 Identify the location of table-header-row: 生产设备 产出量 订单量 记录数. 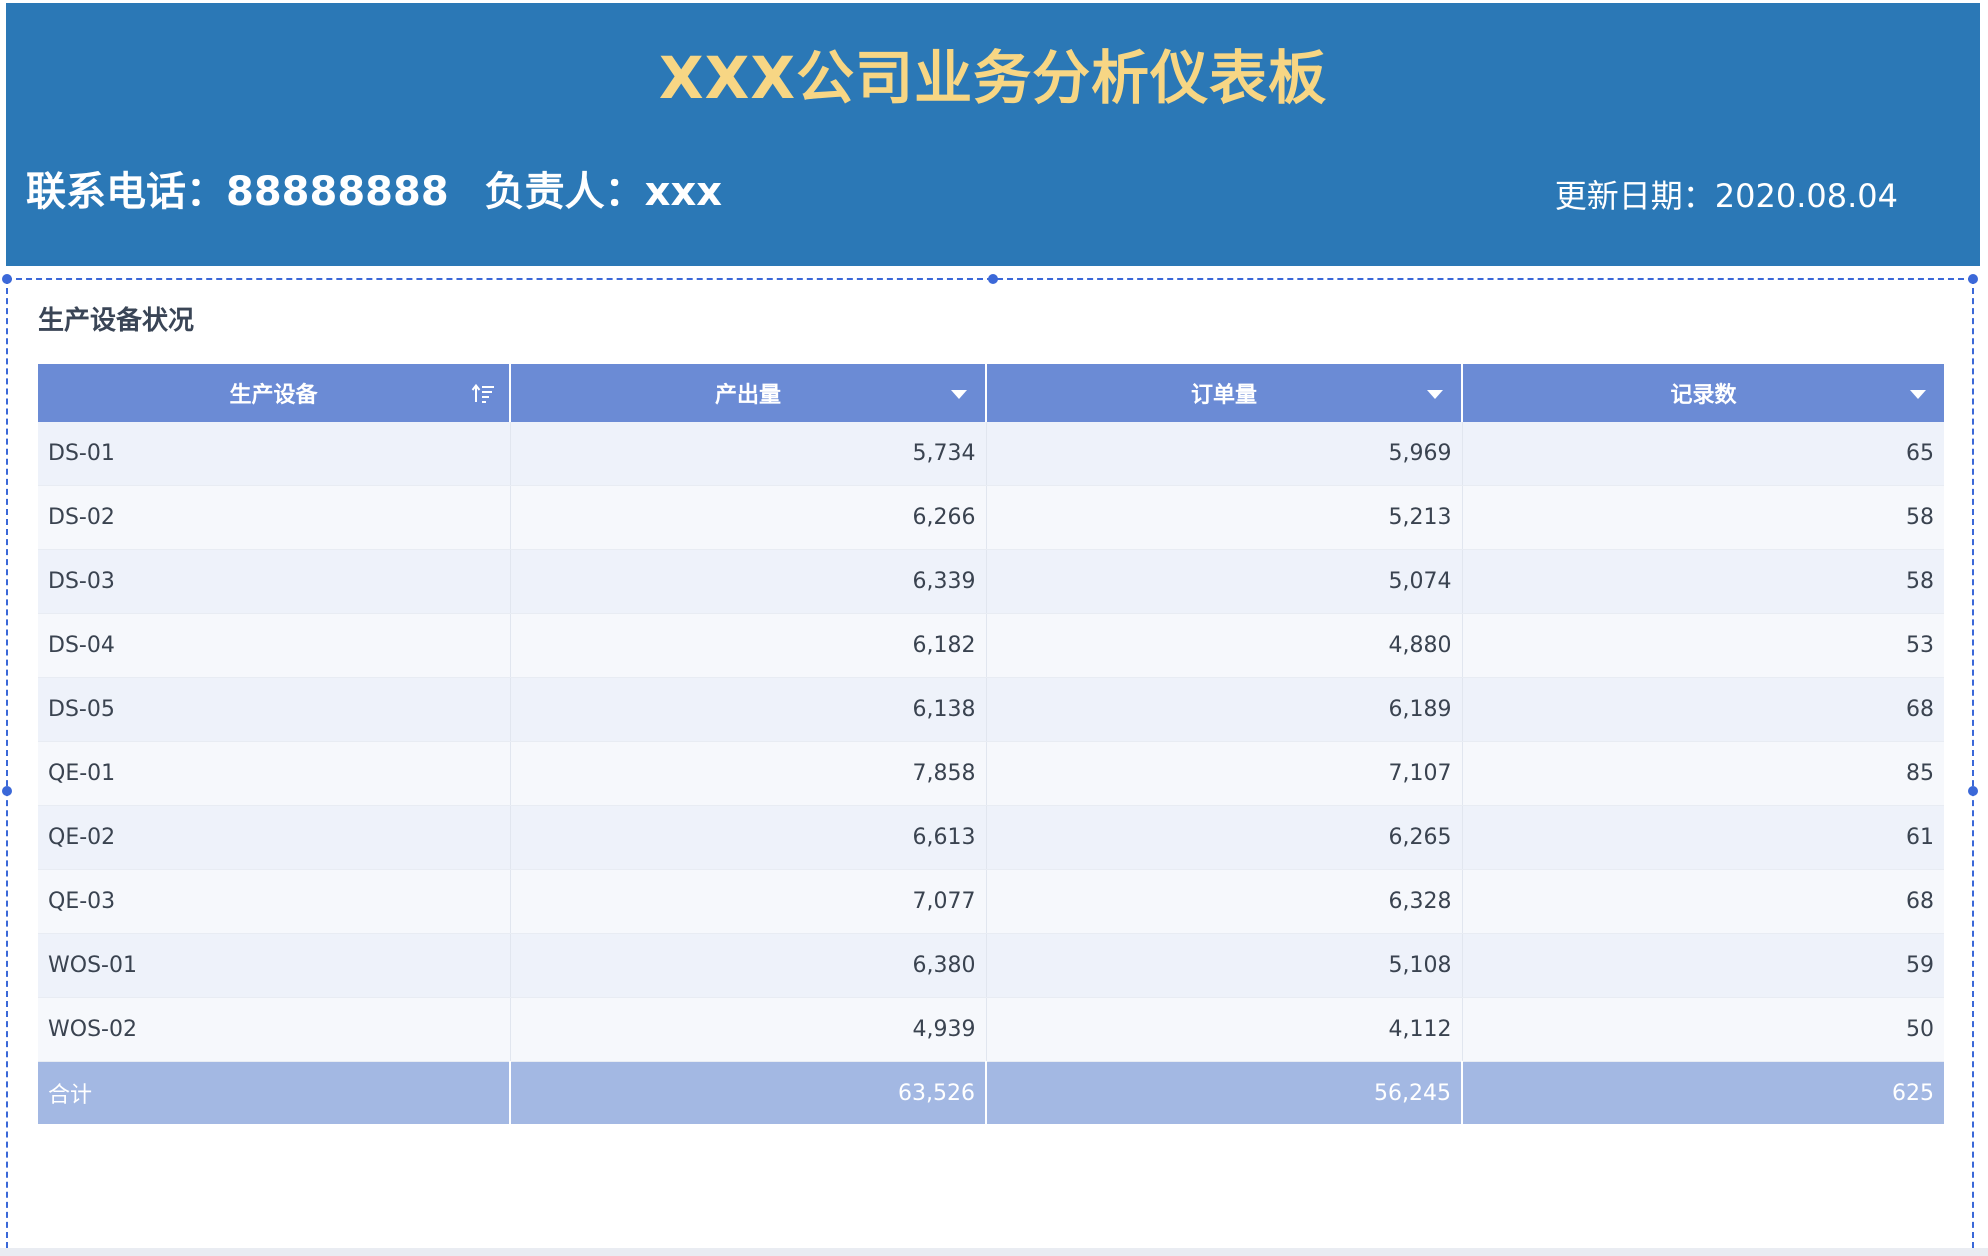
(991, 393).